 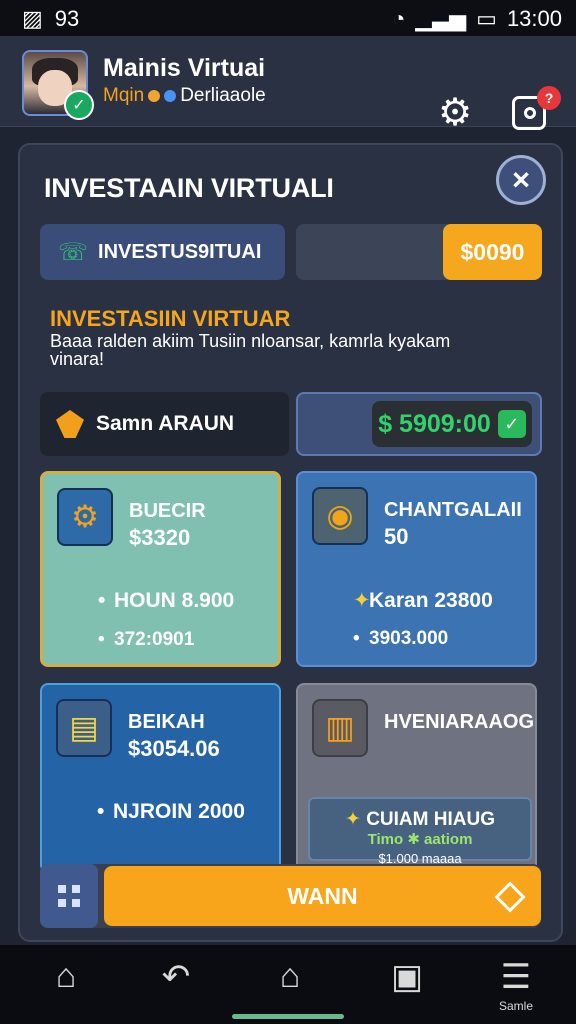 I want to click on promo-box: ✦ CUIAM HIAUG Timo ✱ aatiom $1.000 maaaa, so click(x=420, y=831).